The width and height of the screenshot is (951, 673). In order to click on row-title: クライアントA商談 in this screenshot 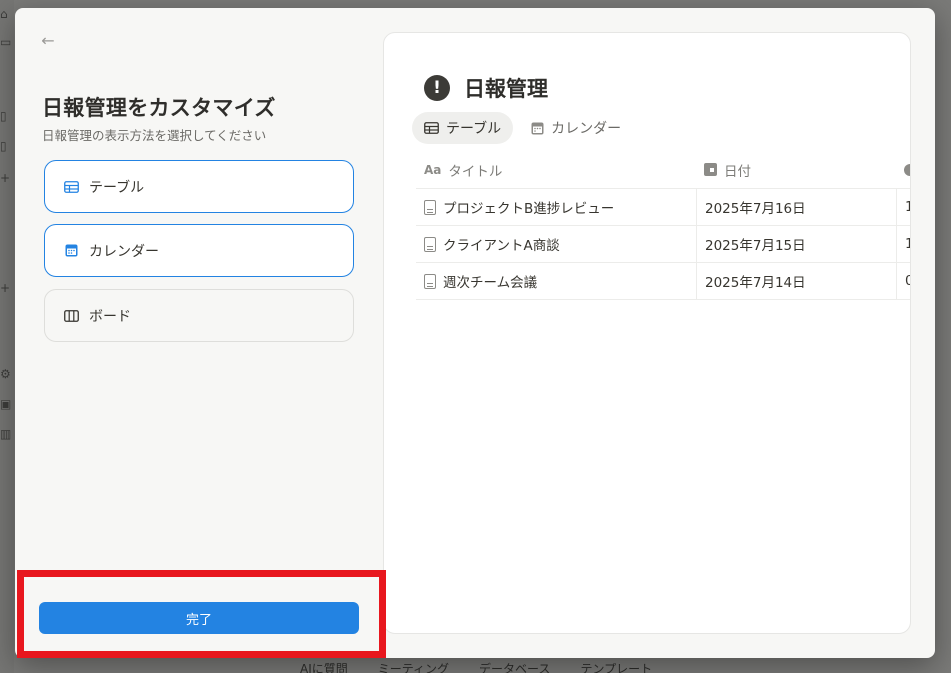, I will do `click(501, 246)`.